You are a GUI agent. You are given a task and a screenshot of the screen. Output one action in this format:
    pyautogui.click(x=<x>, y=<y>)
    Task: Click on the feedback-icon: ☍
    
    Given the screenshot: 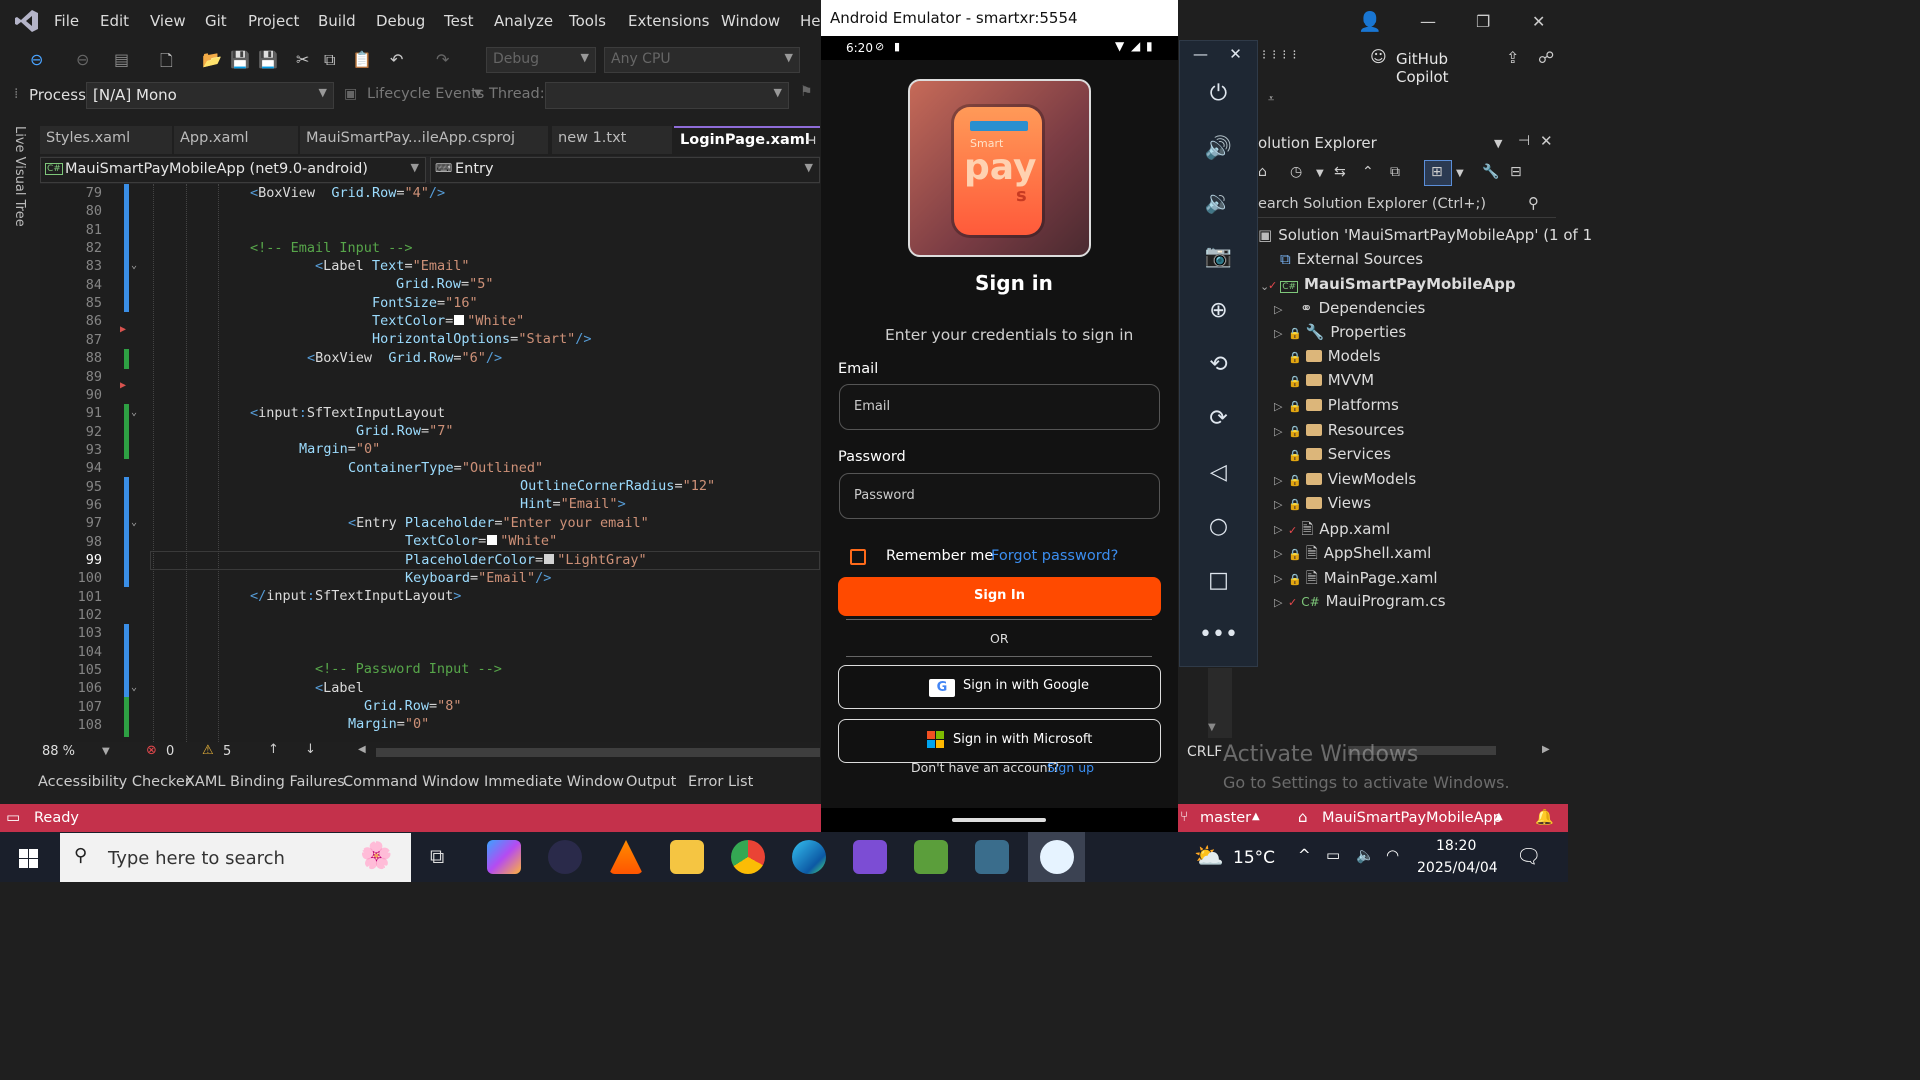 What is the action you would take?
    pyautogui.click(x=1546, y=57)
    